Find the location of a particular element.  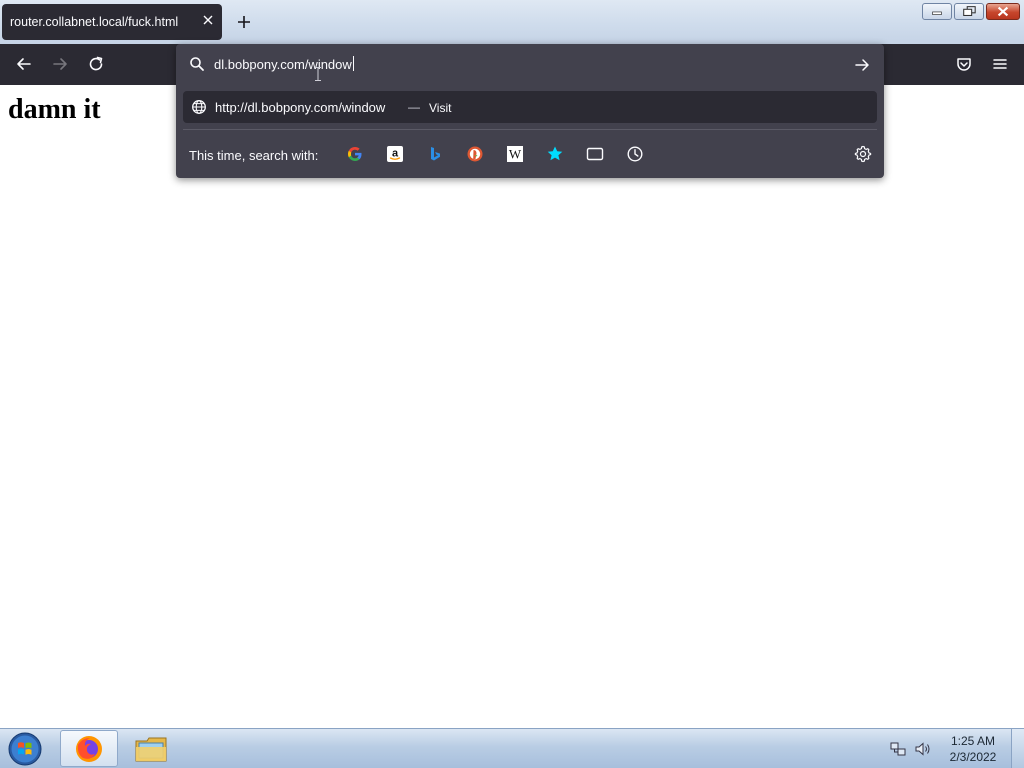

tab-title: router.collabnet.local/fuck.html is located at coordinates (94, 22).